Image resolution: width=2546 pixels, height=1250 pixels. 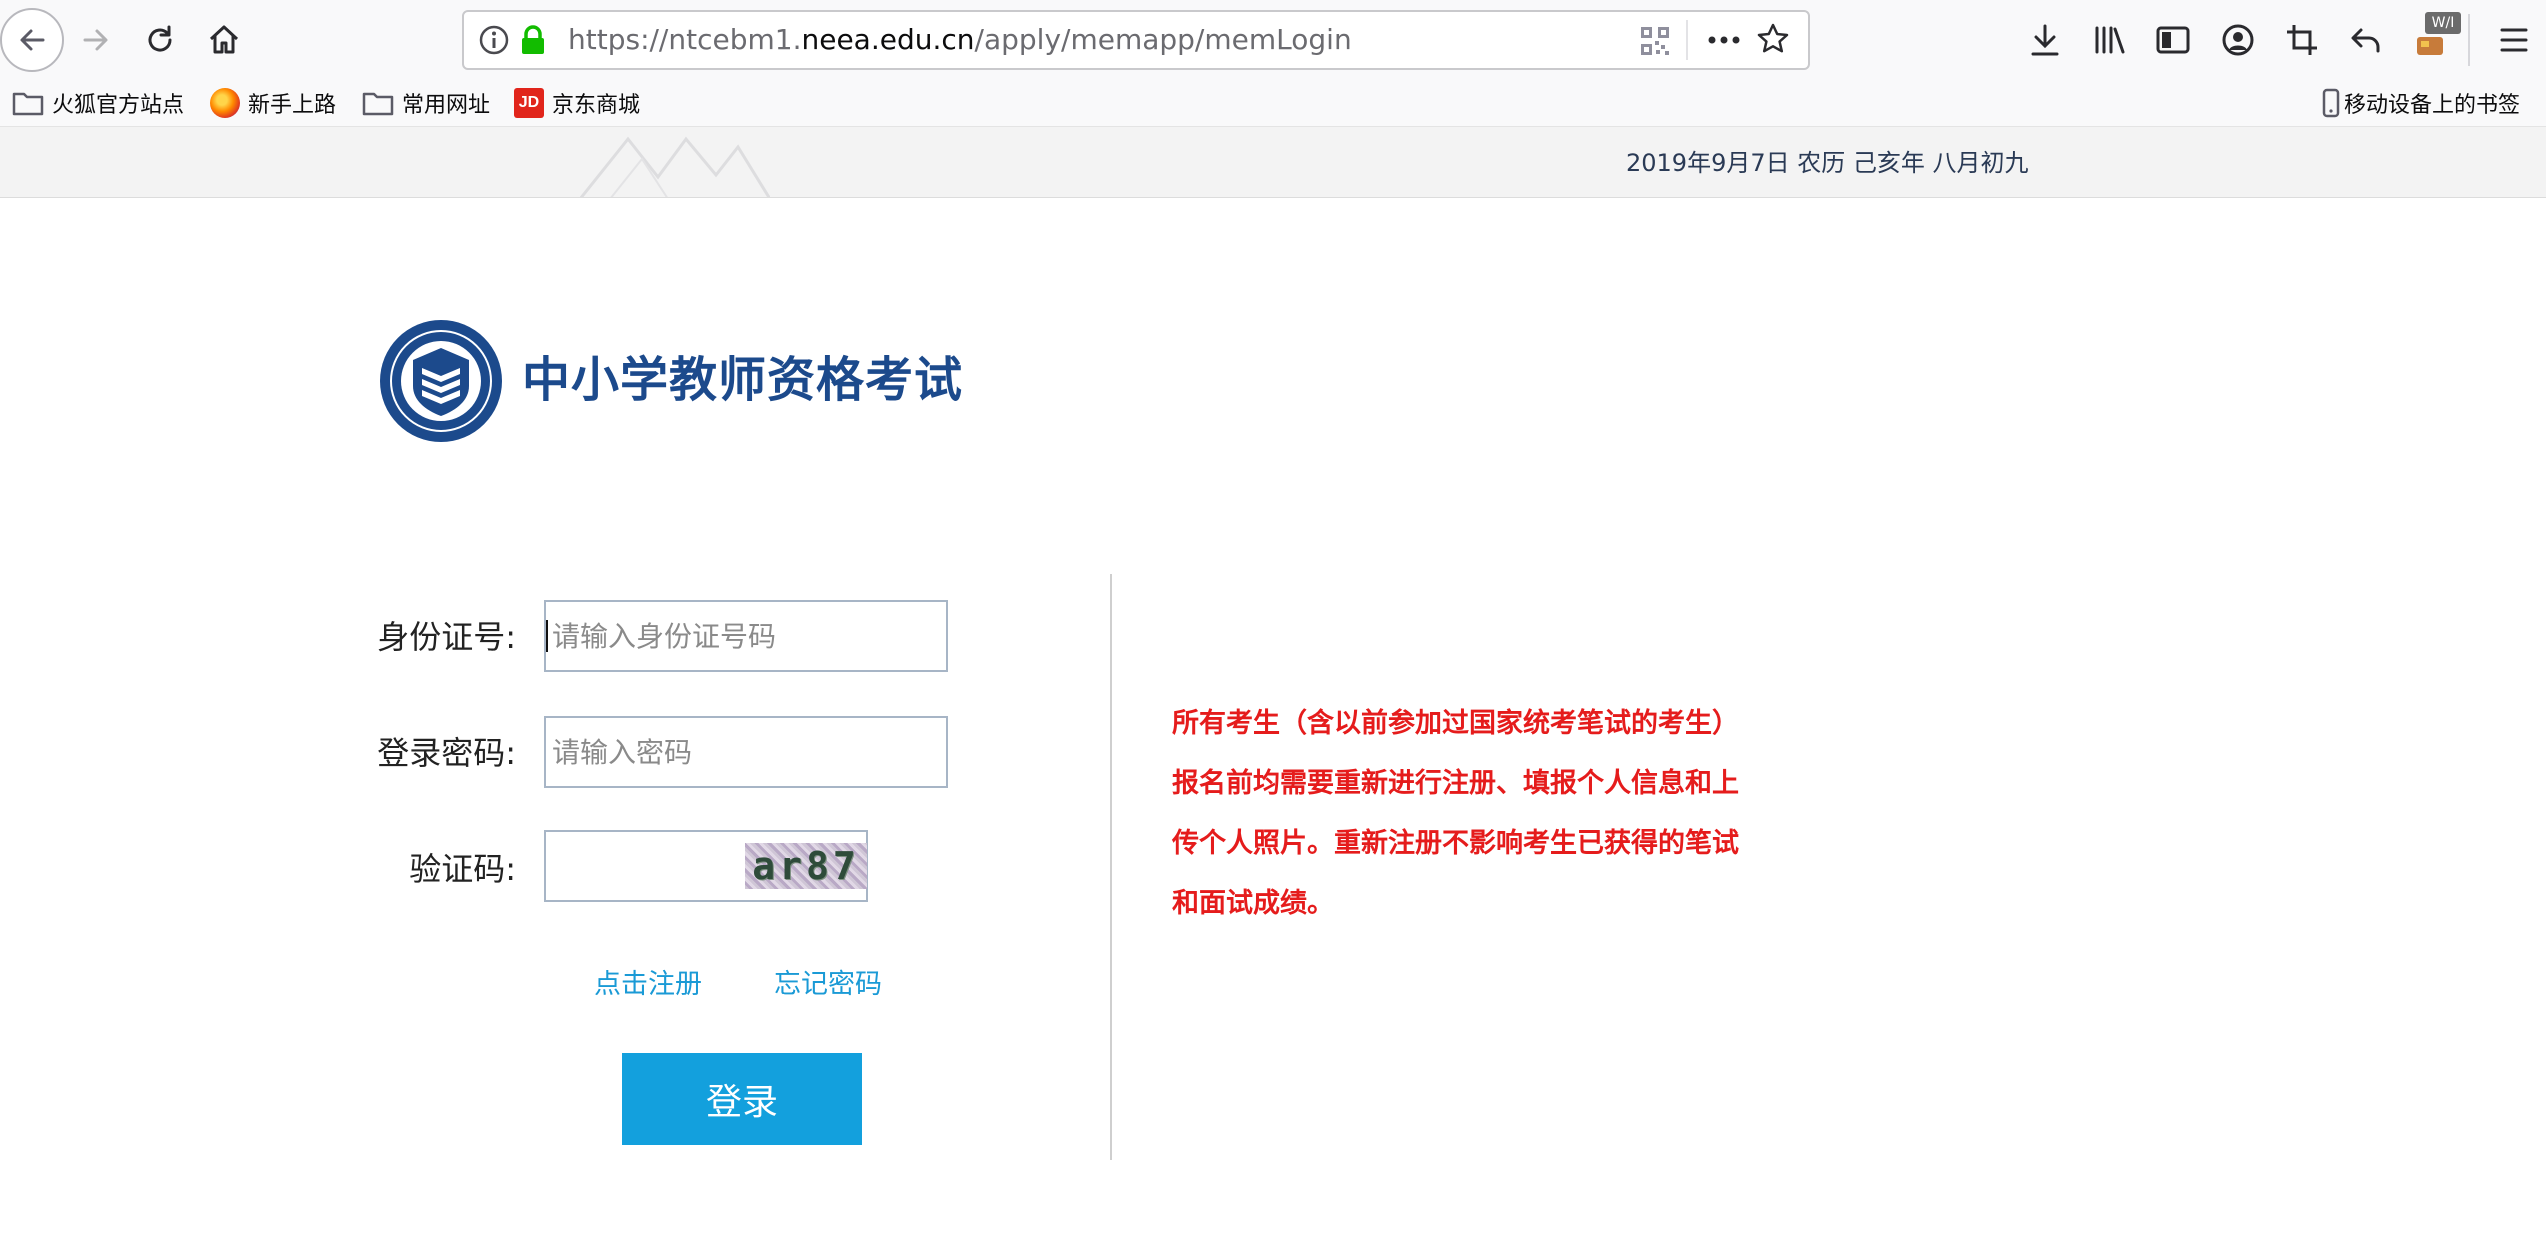 I want to click on bookmark-firefox-official: 火狐官方站点, so click(x=98, y=103).